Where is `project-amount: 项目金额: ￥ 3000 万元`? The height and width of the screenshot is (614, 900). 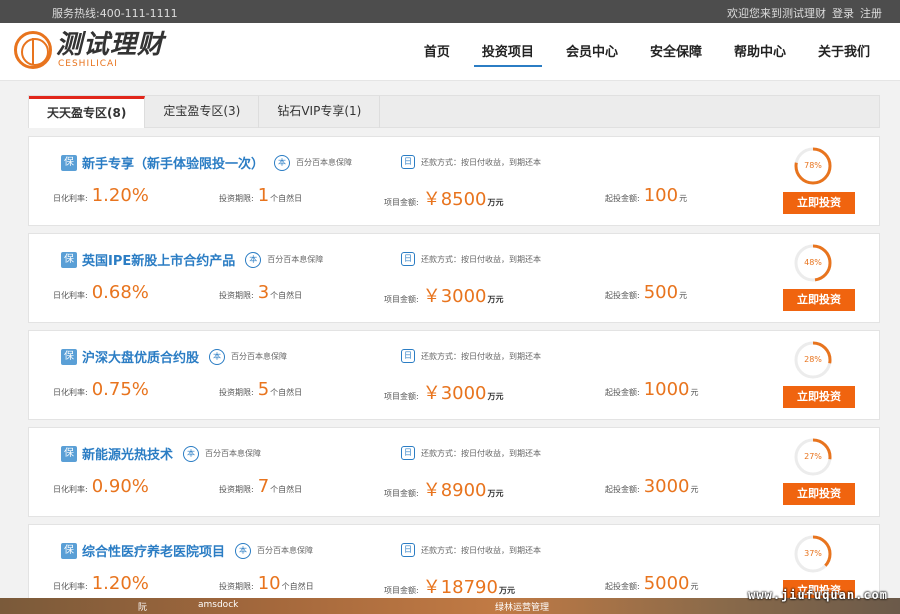 project-amount: 项目金额: ￥ 3000 万元 is located at coordinates (444, 295).